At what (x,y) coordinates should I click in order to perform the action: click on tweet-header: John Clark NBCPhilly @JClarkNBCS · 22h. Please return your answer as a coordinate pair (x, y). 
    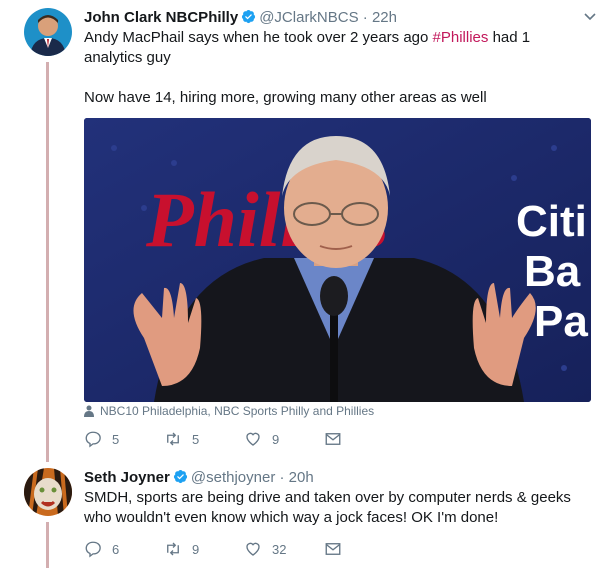
    Looking at the image, I should click on (240, 17).